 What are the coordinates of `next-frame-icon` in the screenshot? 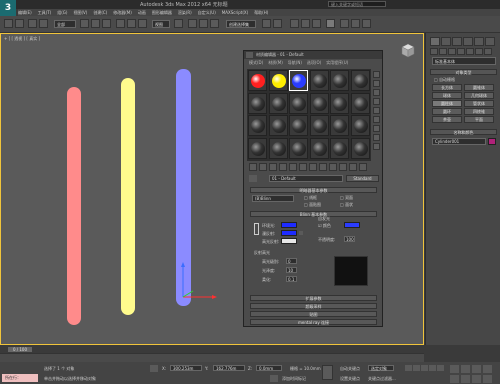 It's located at (432, 368).